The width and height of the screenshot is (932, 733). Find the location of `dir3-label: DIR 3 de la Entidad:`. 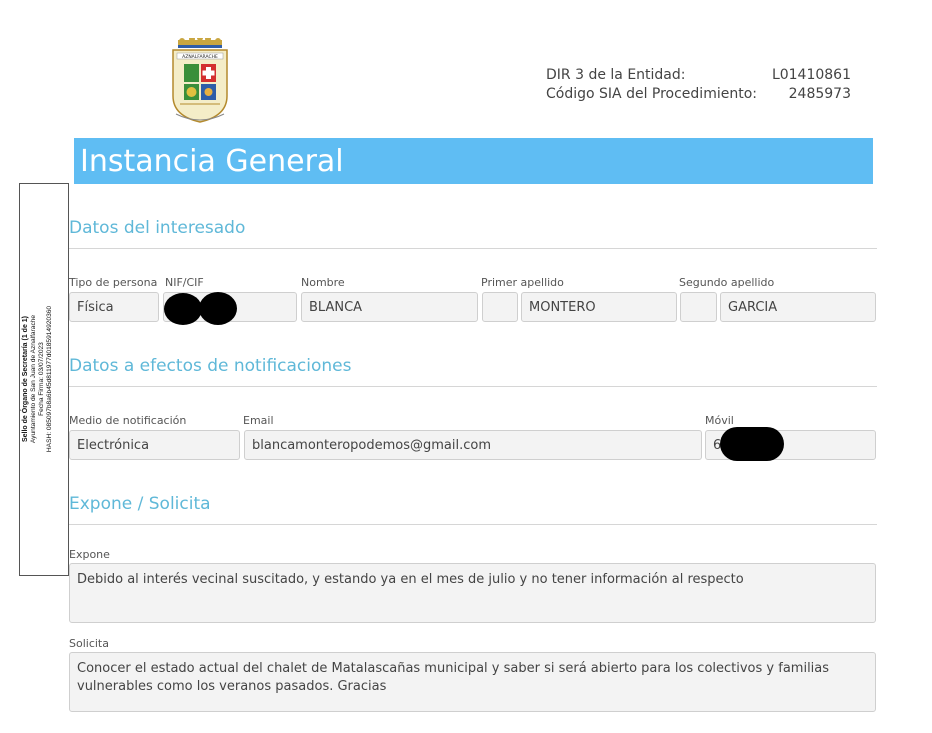

dir3-label: DIR 3 de la Entidad: is located at coordinates (616, 75).